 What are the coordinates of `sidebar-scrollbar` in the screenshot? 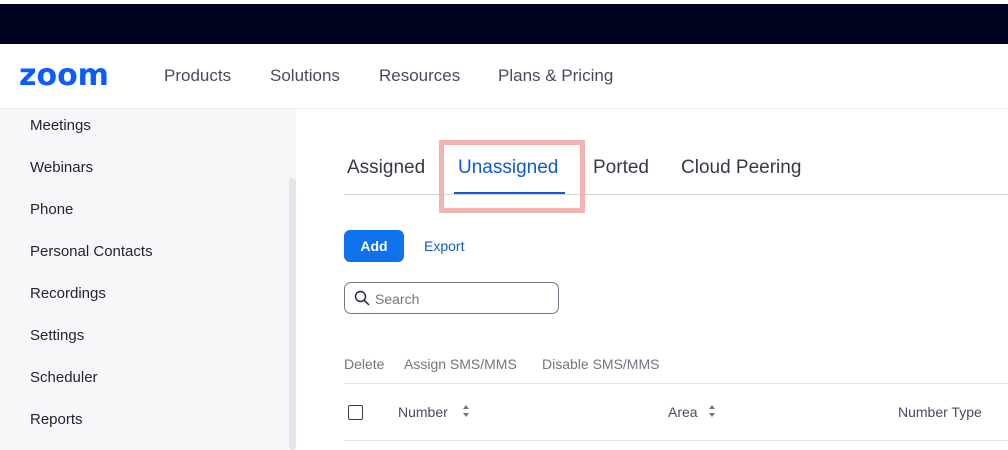 It's located at (292, 314).